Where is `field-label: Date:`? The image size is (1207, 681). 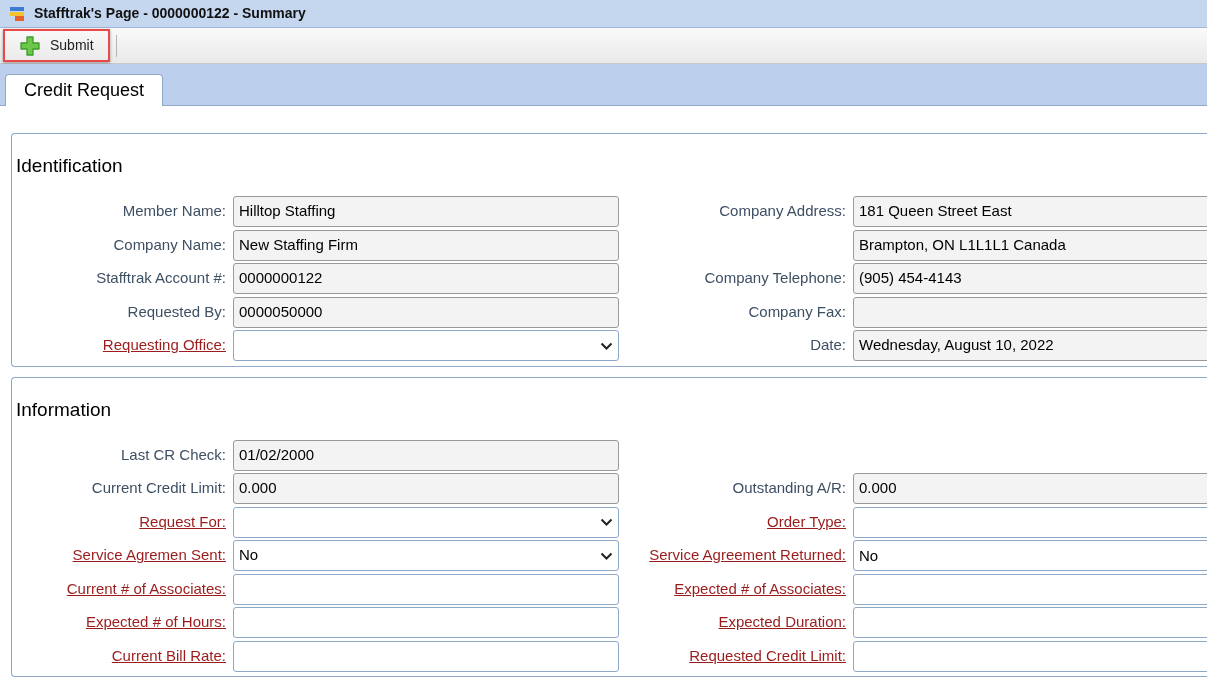 field-label: Date: is located at coordinates (828, 345).